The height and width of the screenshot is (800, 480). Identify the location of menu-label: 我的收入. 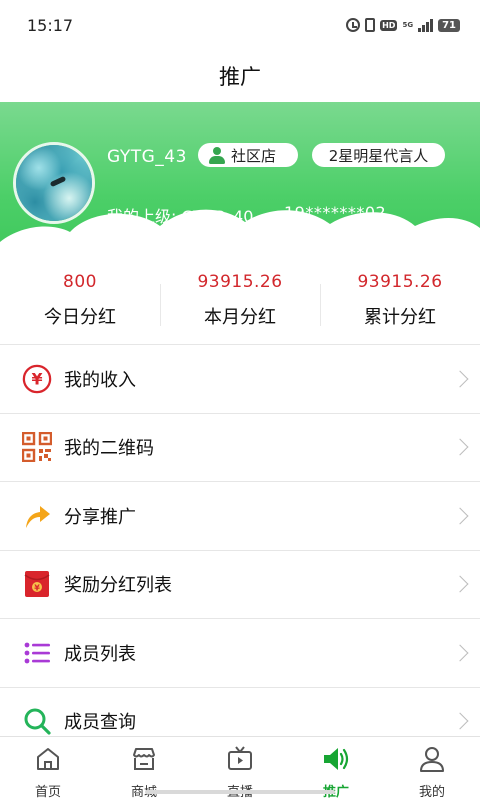
(100, 380).